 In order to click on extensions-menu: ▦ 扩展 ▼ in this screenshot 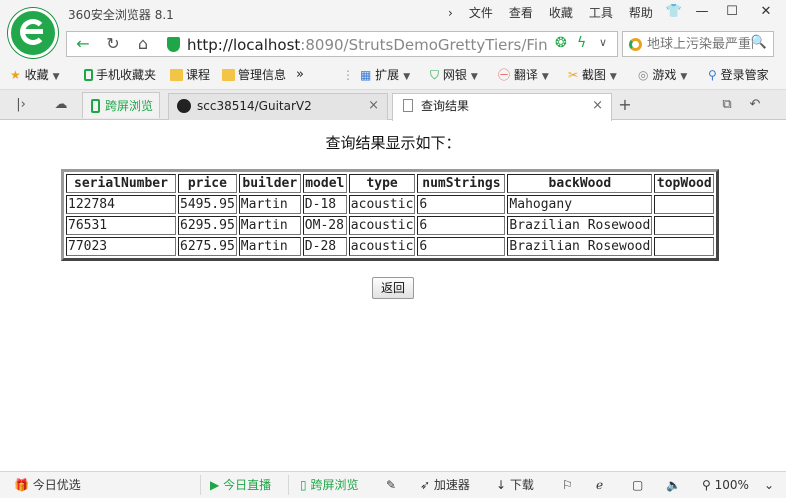, I will do `click(385, 76)`.